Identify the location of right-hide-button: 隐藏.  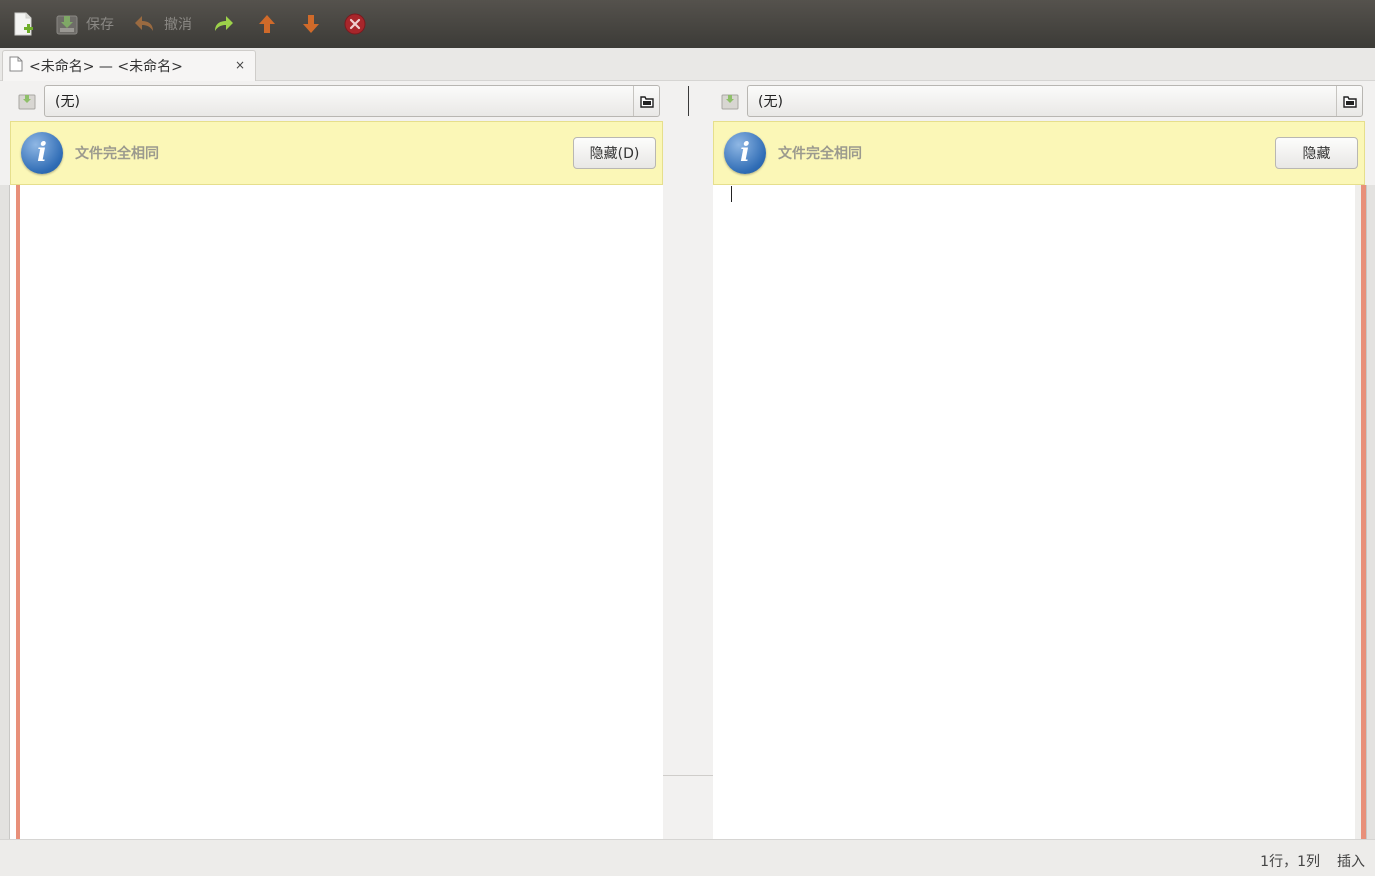
(1316, 153).